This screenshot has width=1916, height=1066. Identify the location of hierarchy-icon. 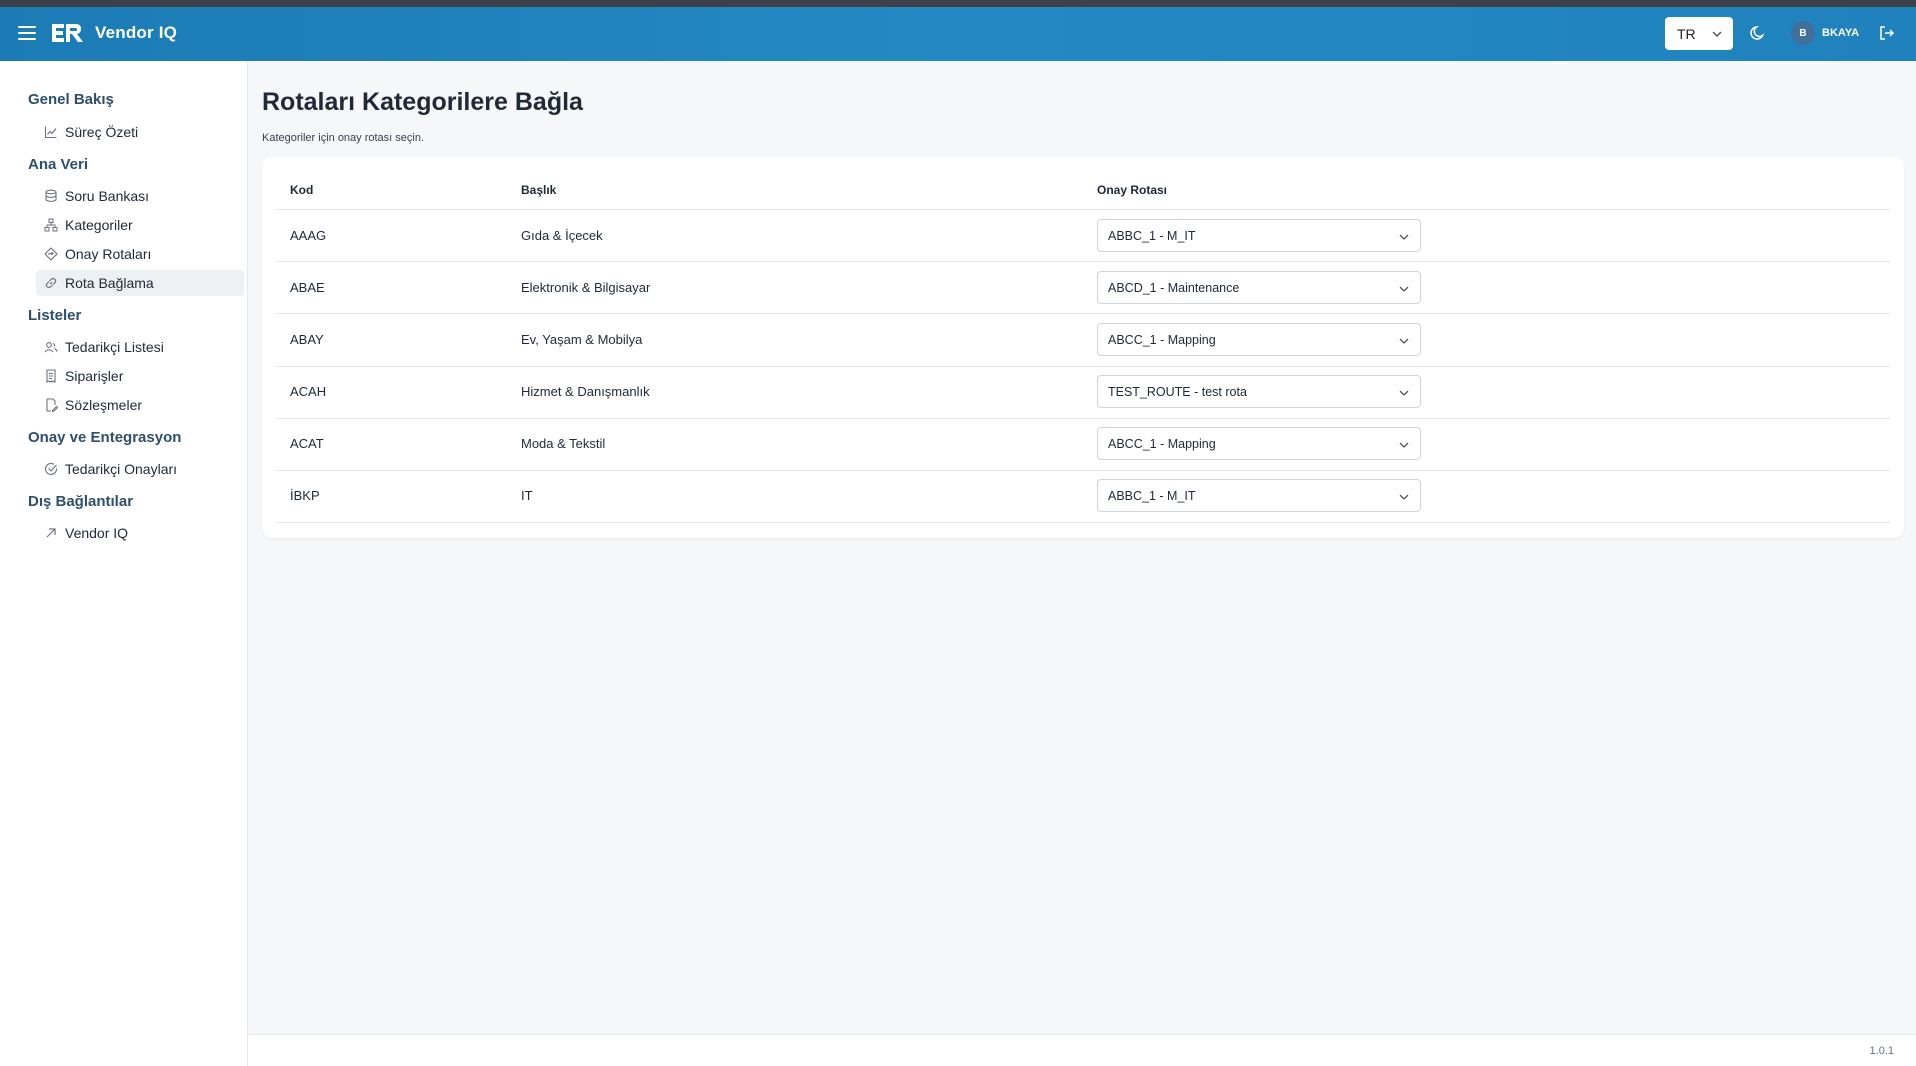
(51, 225).